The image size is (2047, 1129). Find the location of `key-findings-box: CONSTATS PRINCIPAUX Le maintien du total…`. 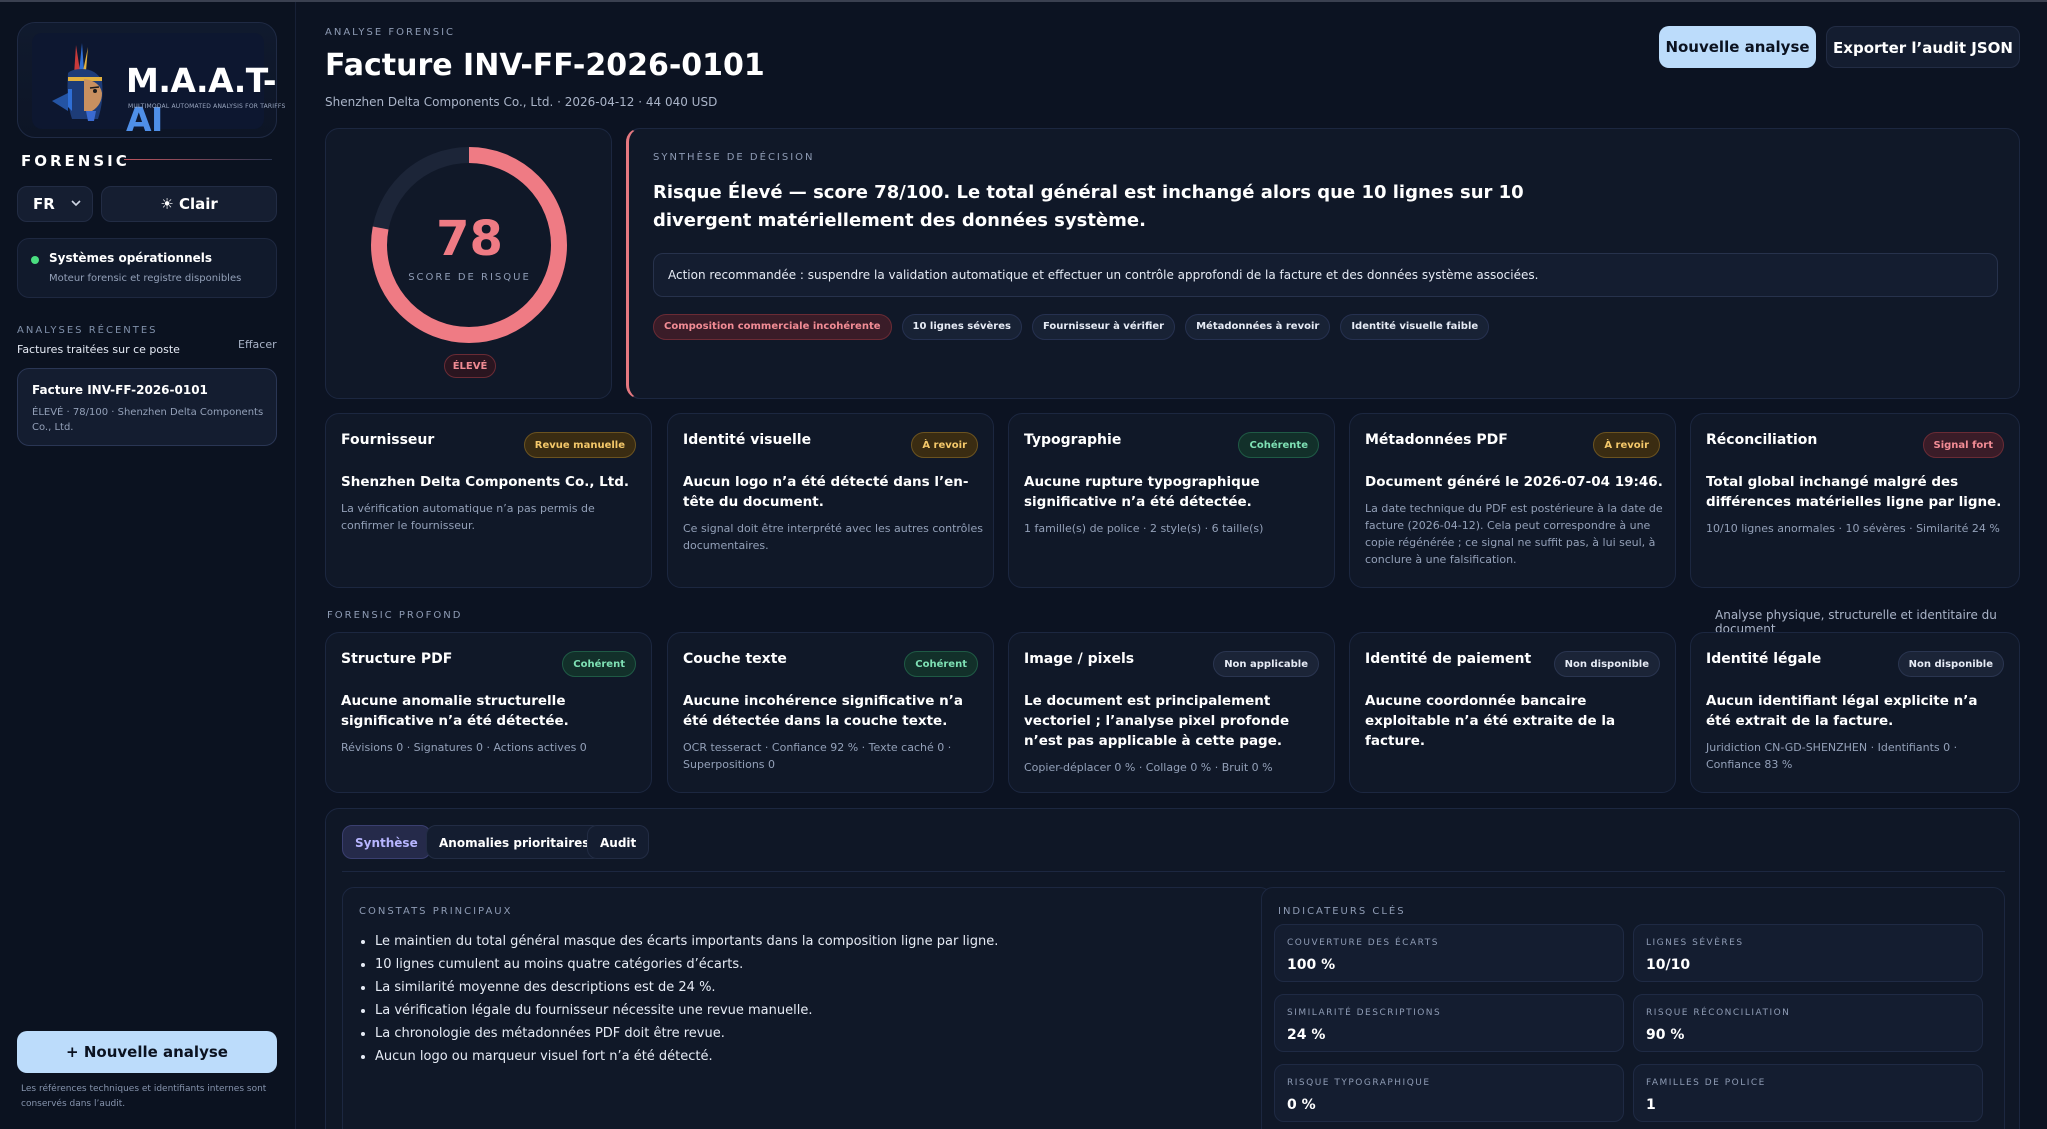

key-findings-box: CONSTATS PRINCIPAUX Le maintien du total… is located at coordinates (807, 1008).